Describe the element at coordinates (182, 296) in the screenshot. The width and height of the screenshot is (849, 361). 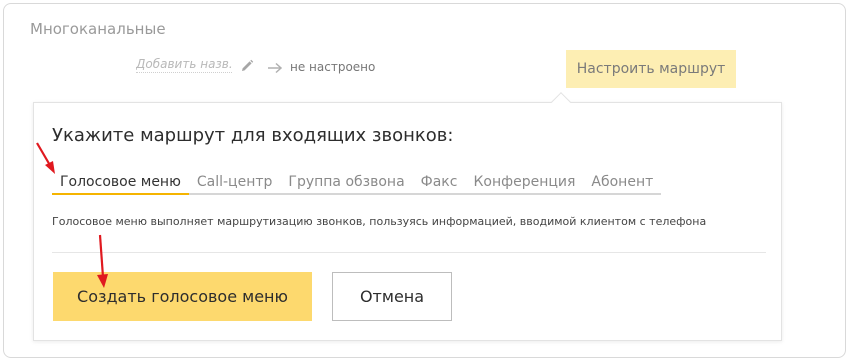
I see `create-voice-menu-button: Создать голосовое меню` at that location.